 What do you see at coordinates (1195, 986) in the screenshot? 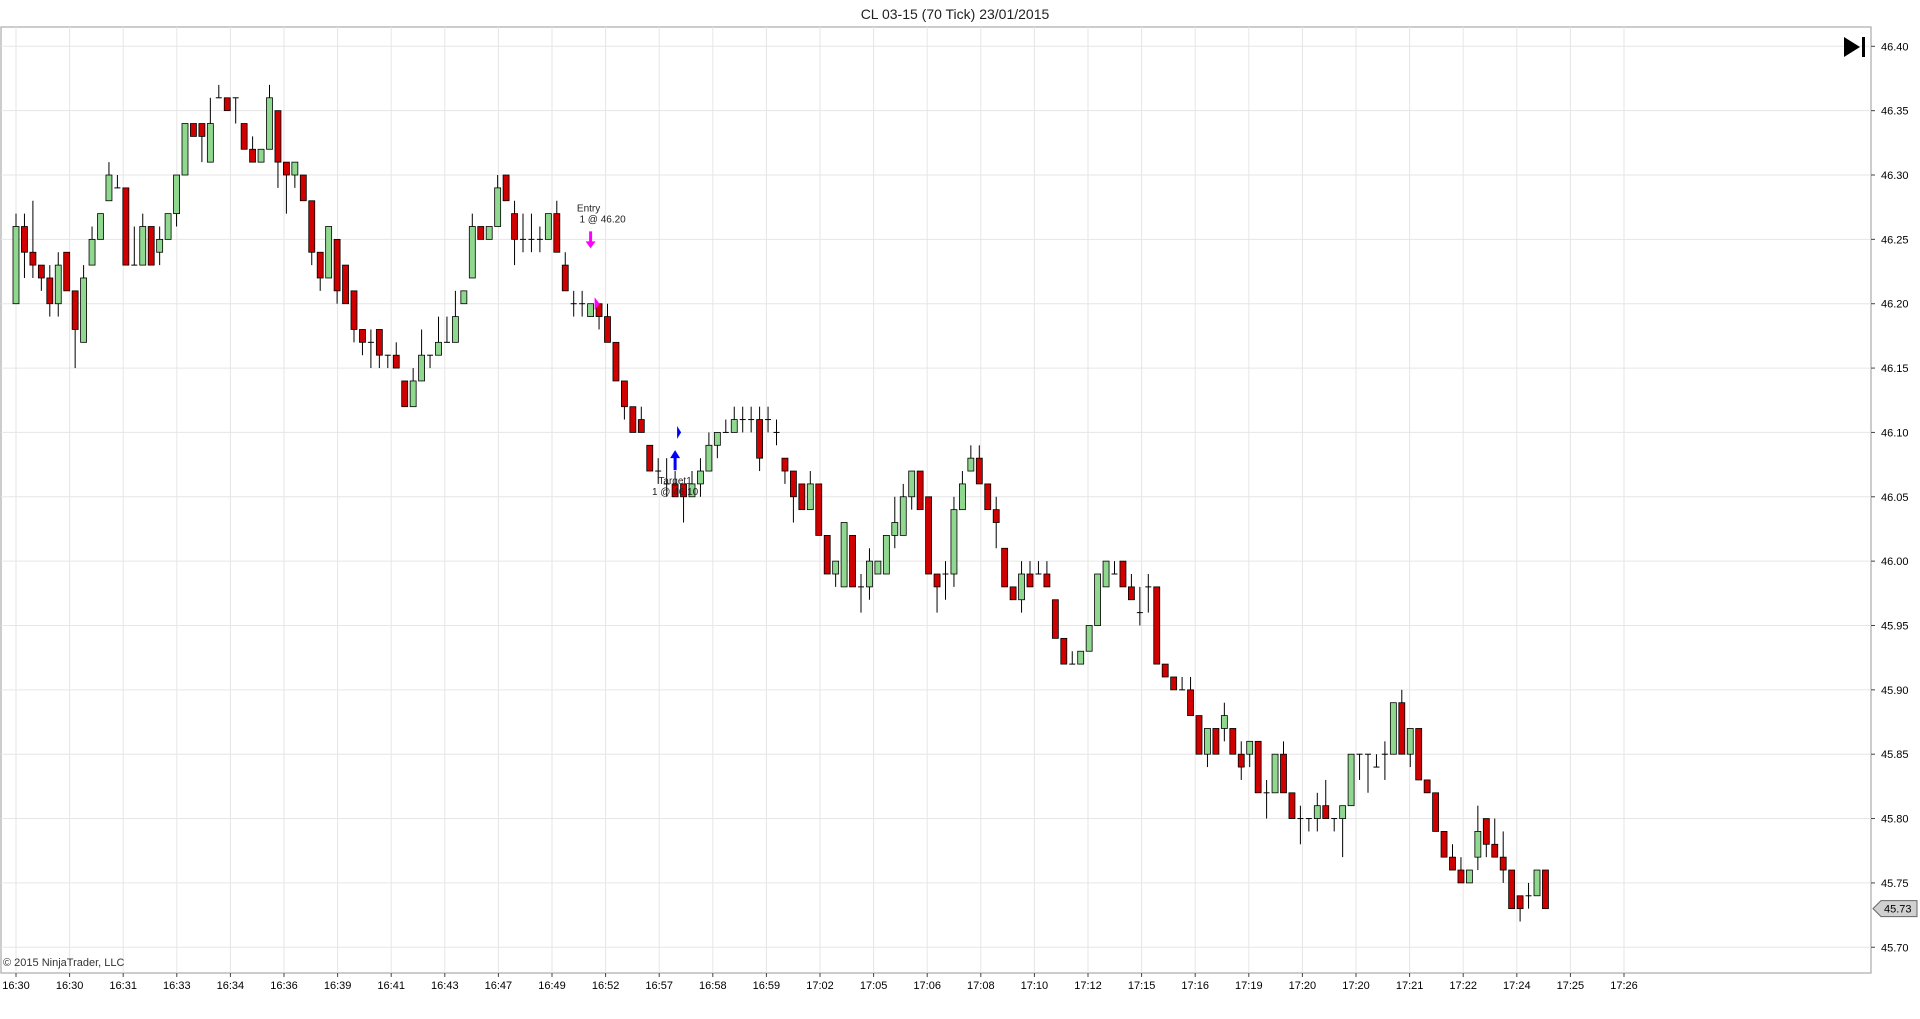
I see `x-tick-label: 17:16` at bounding box center [1195, 986].